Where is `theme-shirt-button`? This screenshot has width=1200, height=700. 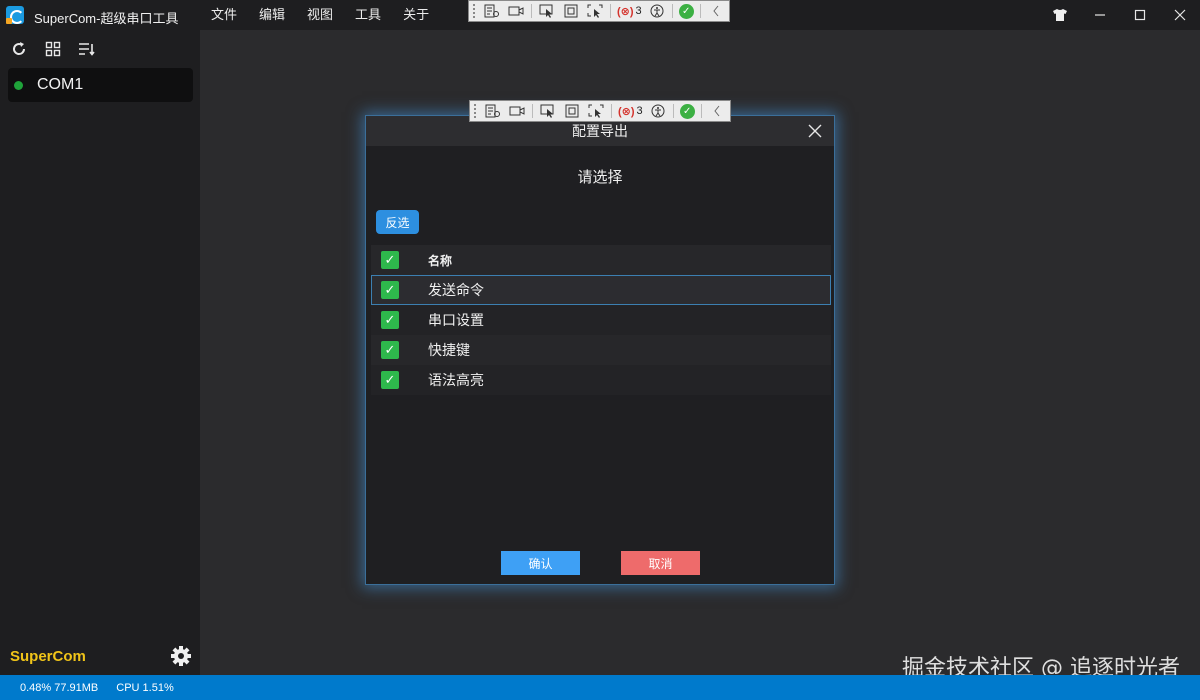 theme-shirt-button is located at coordinates (1060, 15).